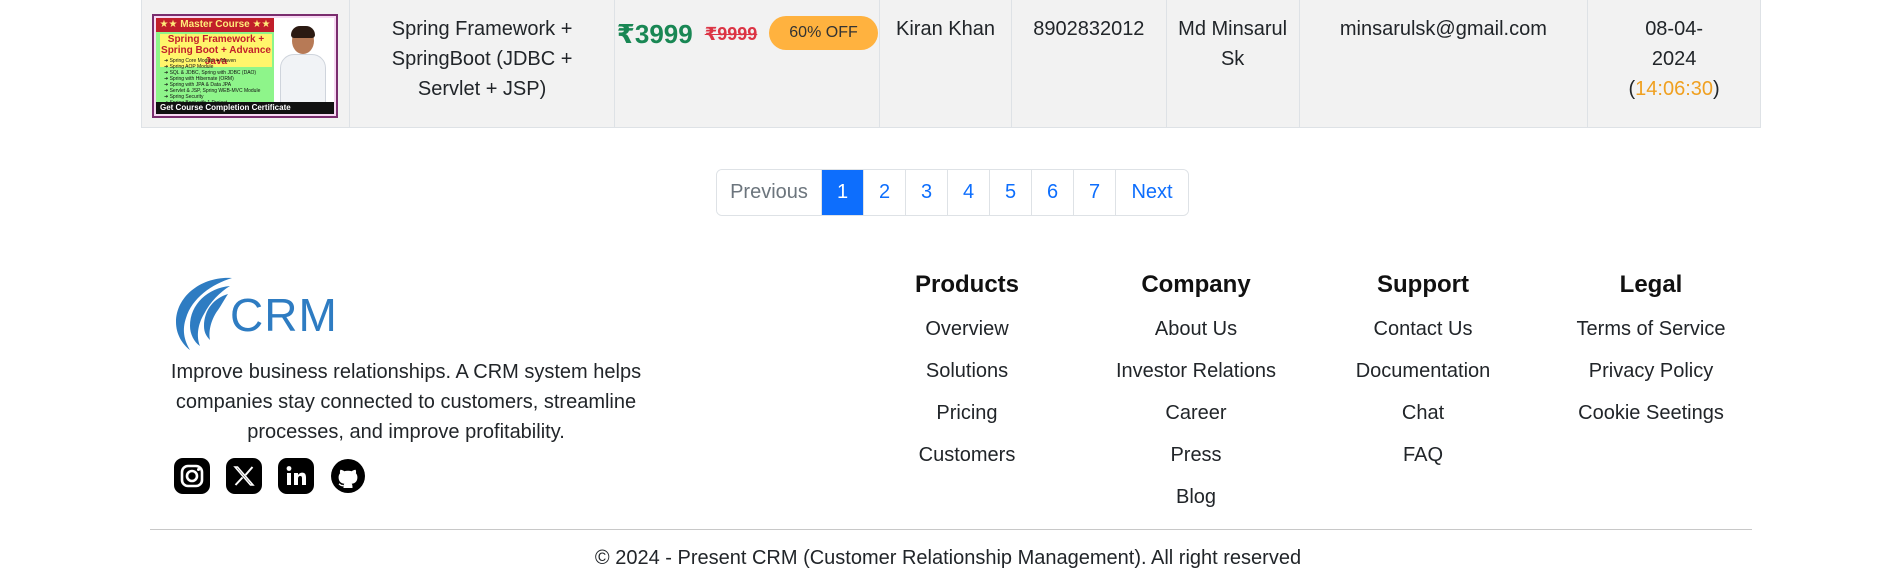  What do you see at coordinates (1674, 29) in the screenshot?
I see `order-date-line1: 08-04-` at bounding box center [1674, 29].